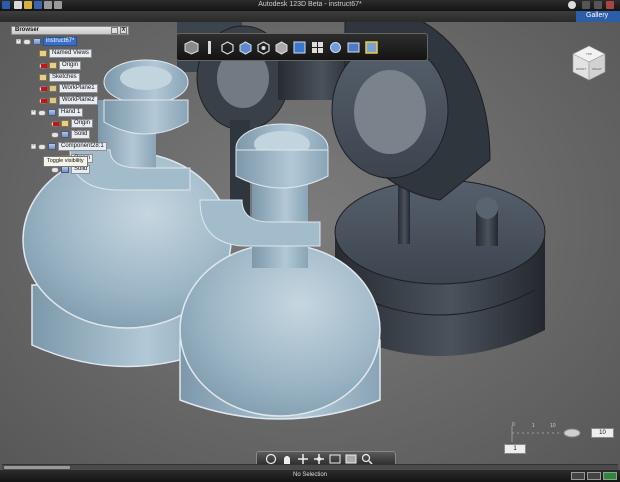  What do you see at coordinates (513, 425) in the screenshot?
I see `grid-tick-label: 0` at bounding box center [513, 425].